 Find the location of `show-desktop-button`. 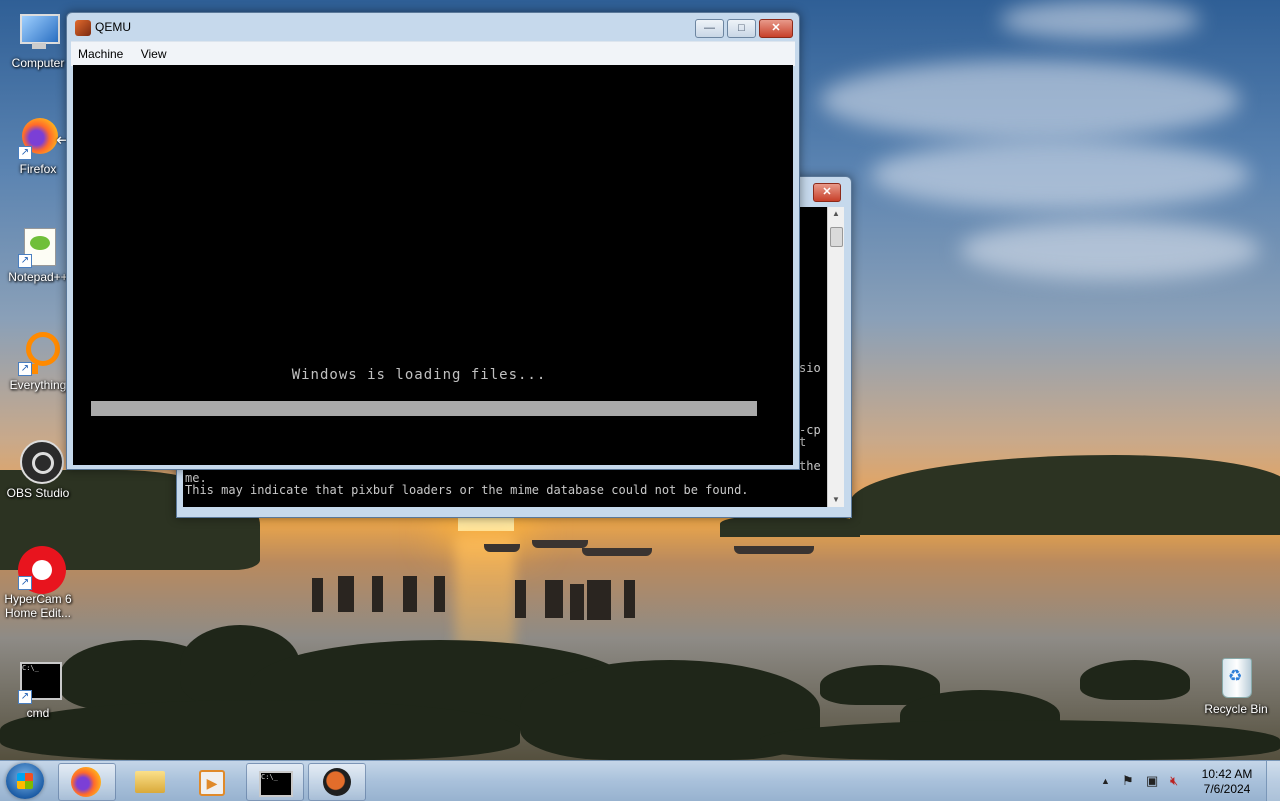

show-desktop-button is located at coordinates (1273, 781).